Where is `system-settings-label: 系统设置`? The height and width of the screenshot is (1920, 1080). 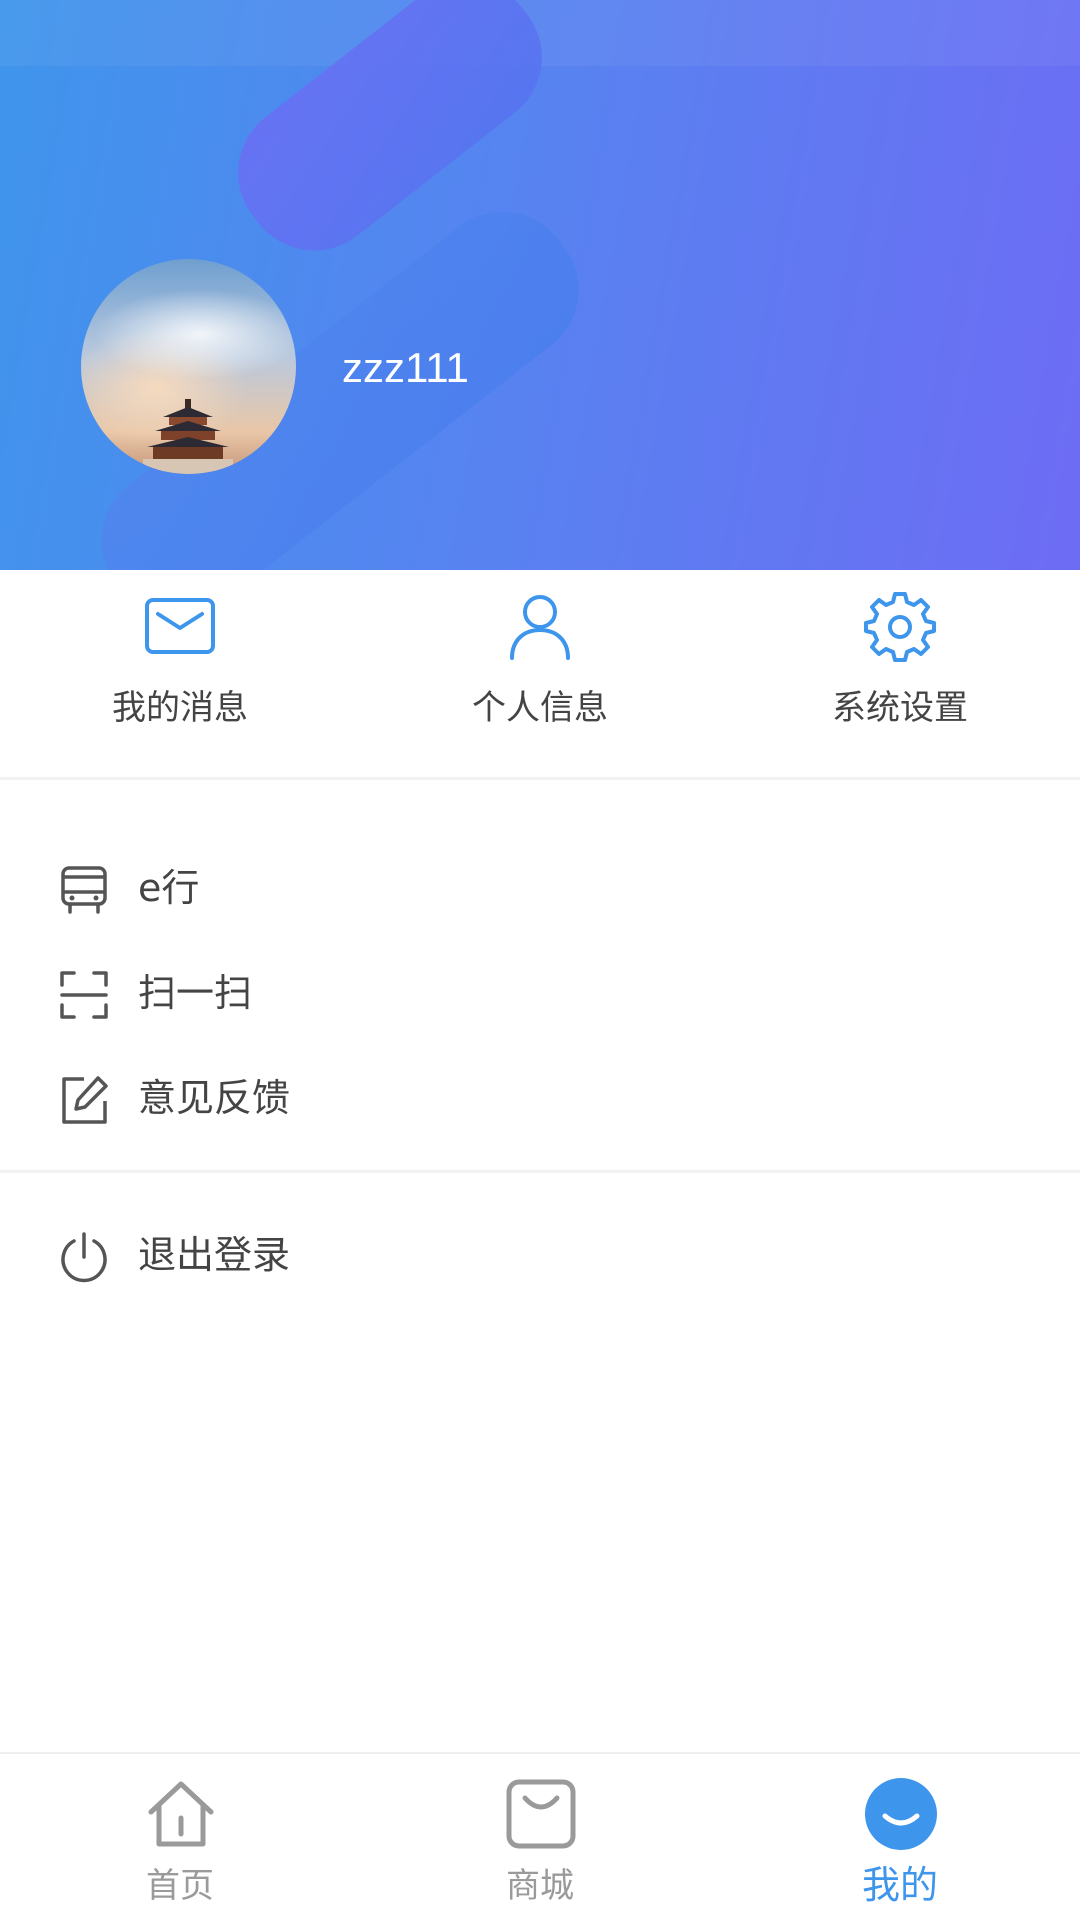 system-settings-label: 系统设置 is located at coordinates (900, 708).